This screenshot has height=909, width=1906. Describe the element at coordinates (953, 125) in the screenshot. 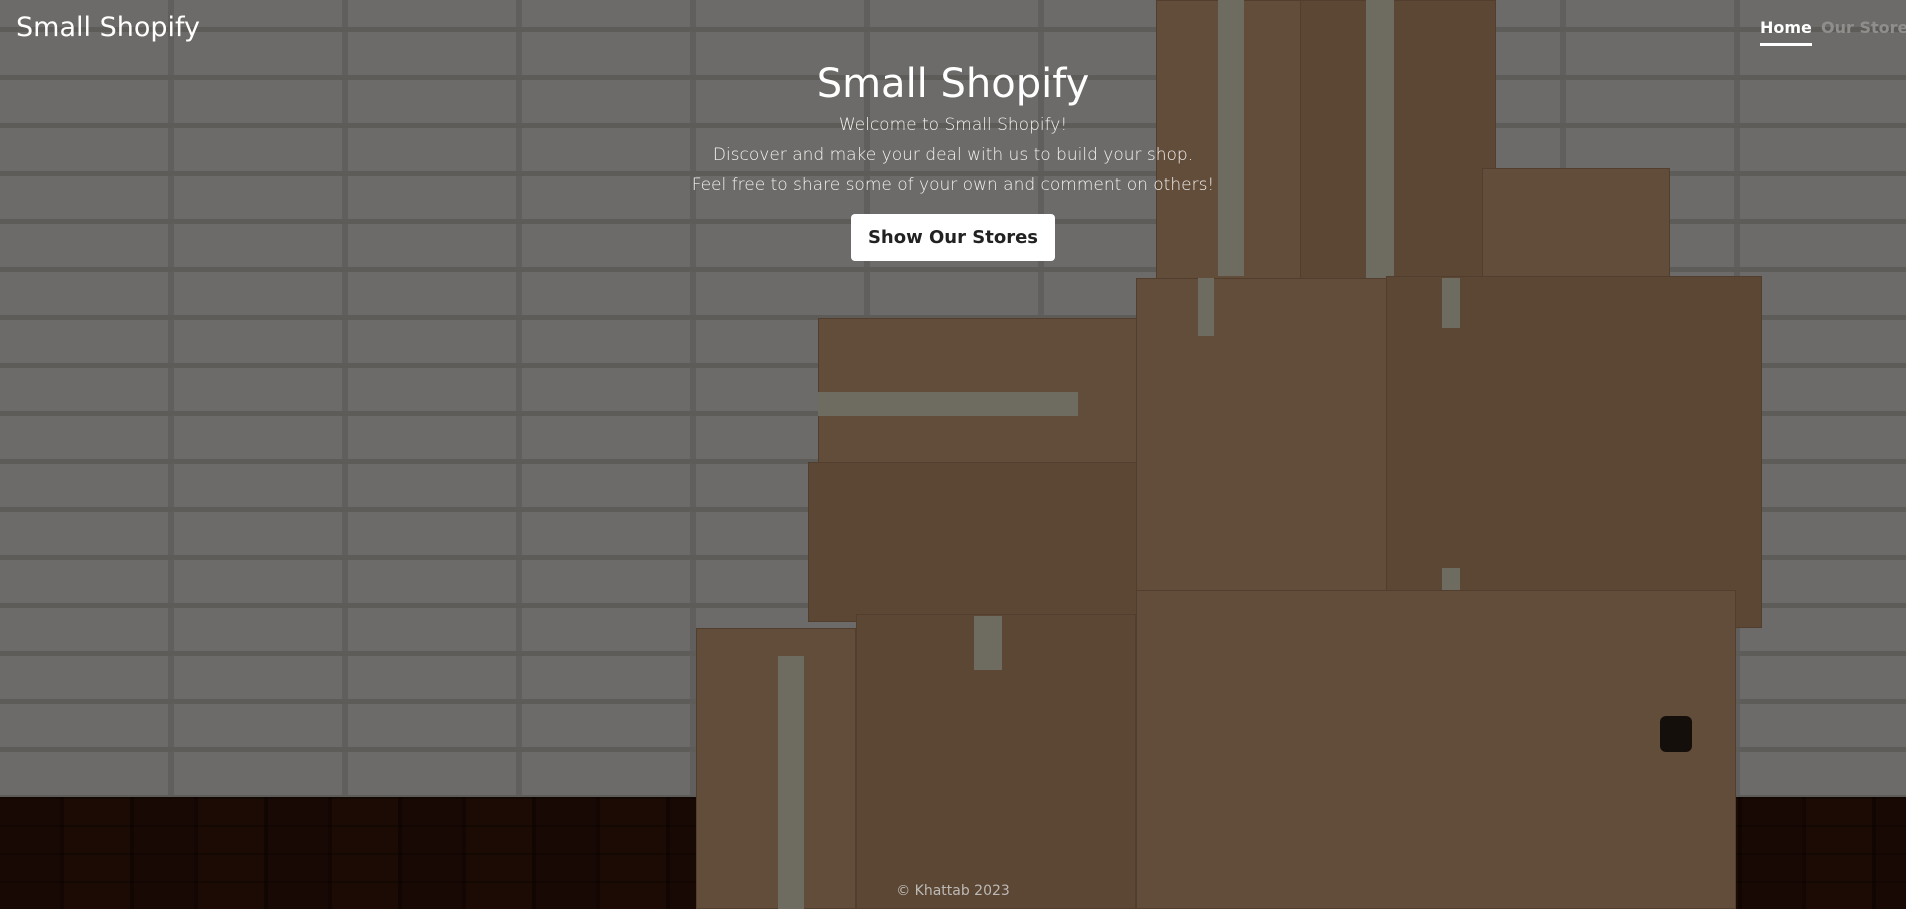

I see `hero-welcome-text: Welcome to Small Shopify!` at that location.